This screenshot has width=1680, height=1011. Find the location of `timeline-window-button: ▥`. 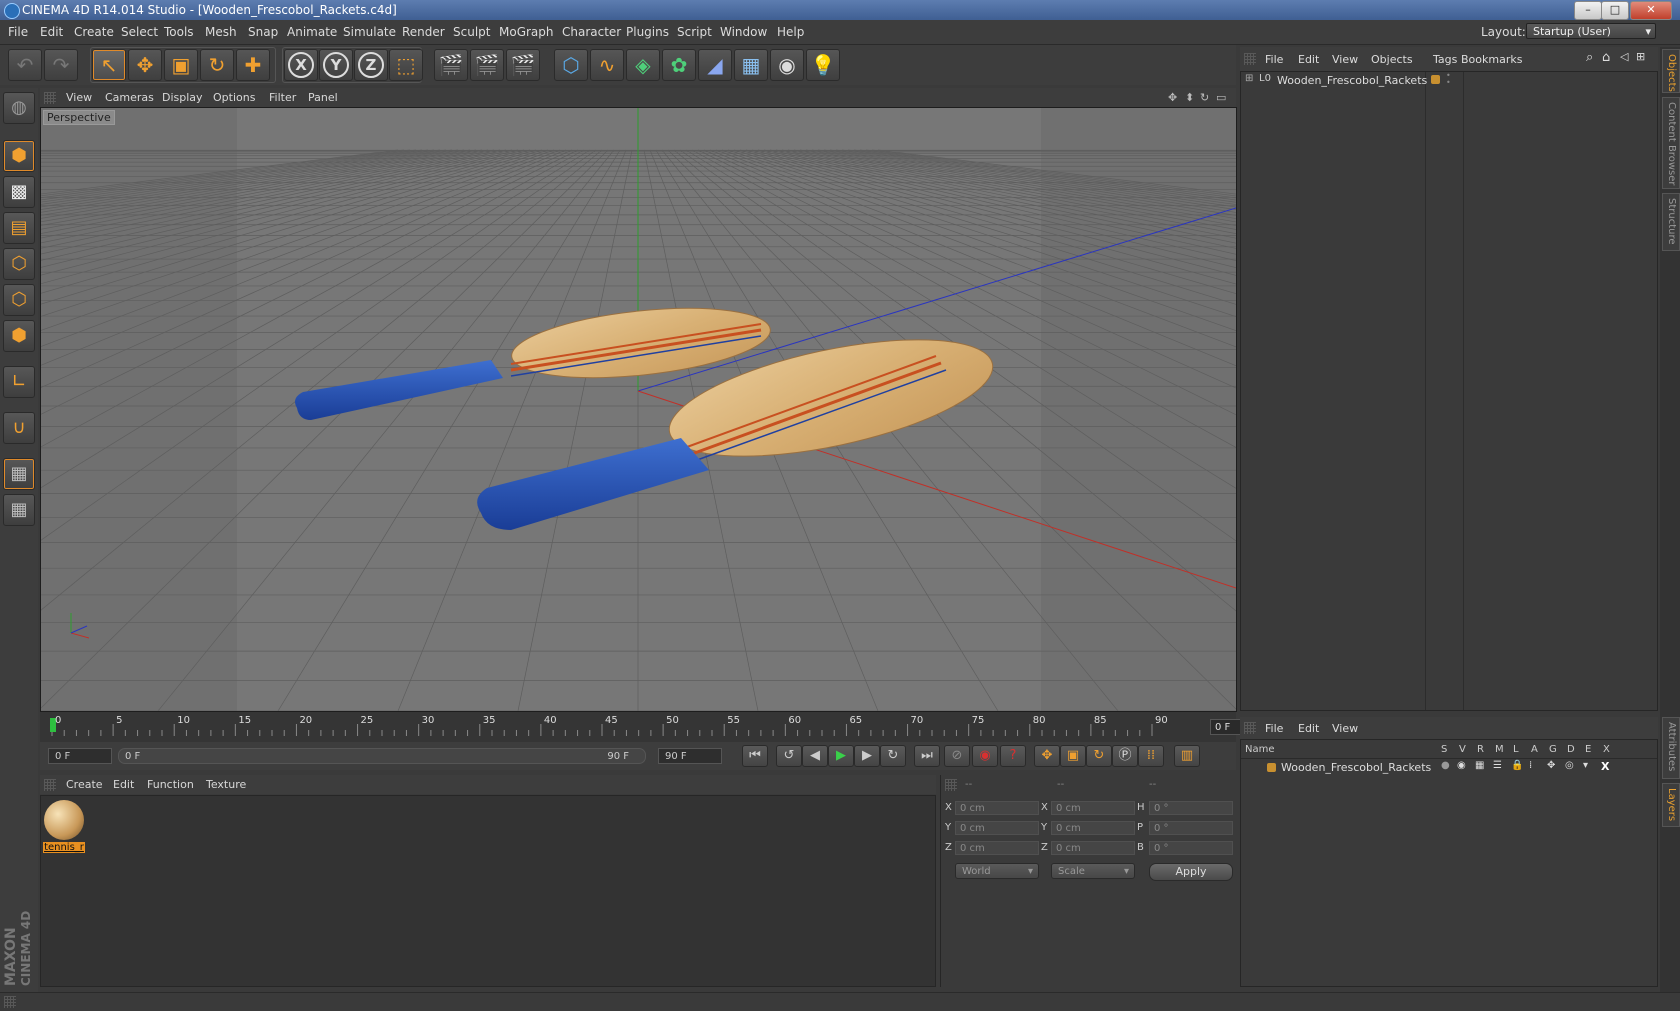

timeline-window-button: ▥ is located at coordinates (1187, 756).